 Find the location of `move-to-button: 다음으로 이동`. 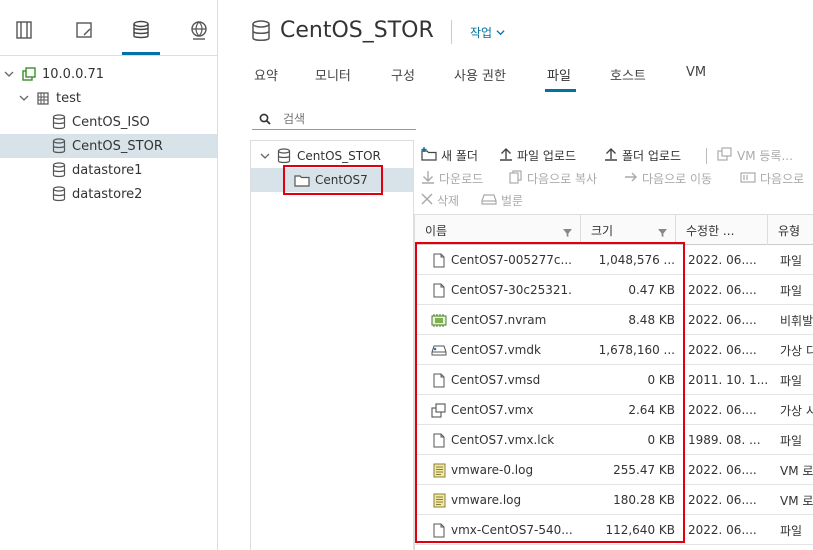

move-to-button: 다음으로 이동 is located at coordinates (668, 178).